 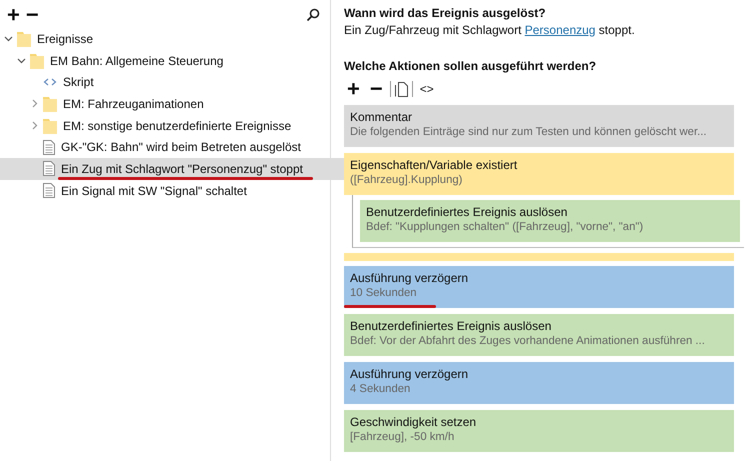 I want to click on tree-item: Ereignisse, so click(x=165, y=39).